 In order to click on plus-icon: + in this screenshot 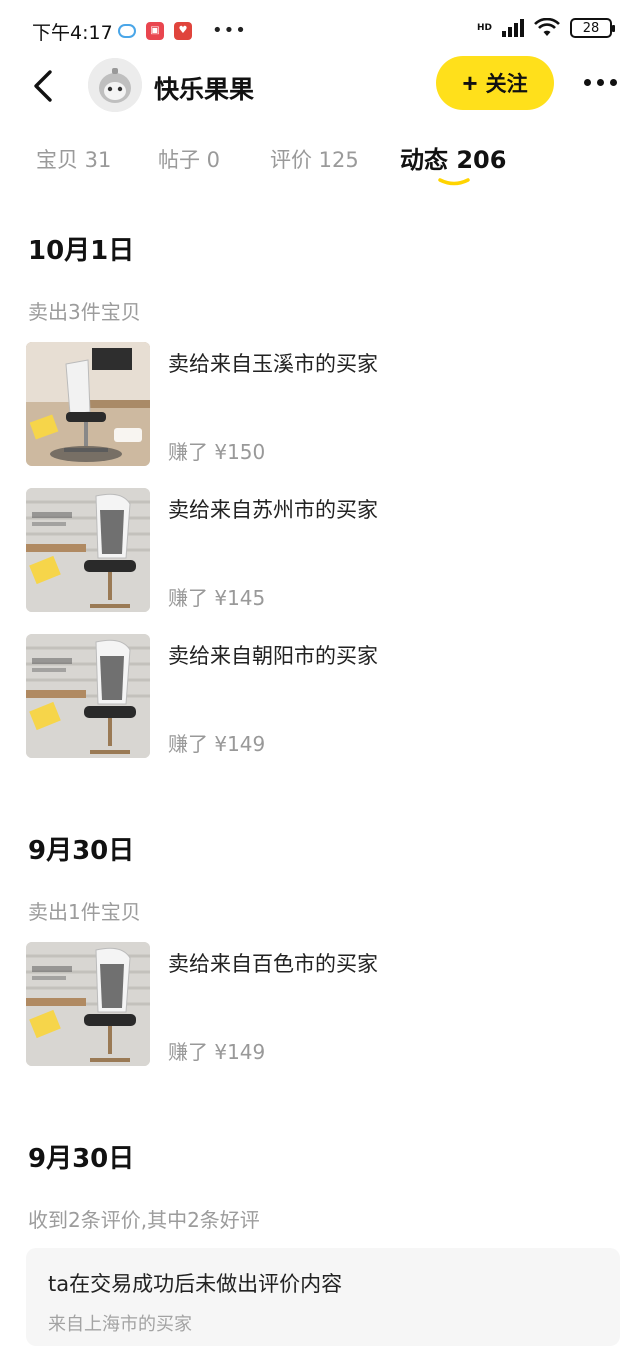, I will do `click(470, 83)`.